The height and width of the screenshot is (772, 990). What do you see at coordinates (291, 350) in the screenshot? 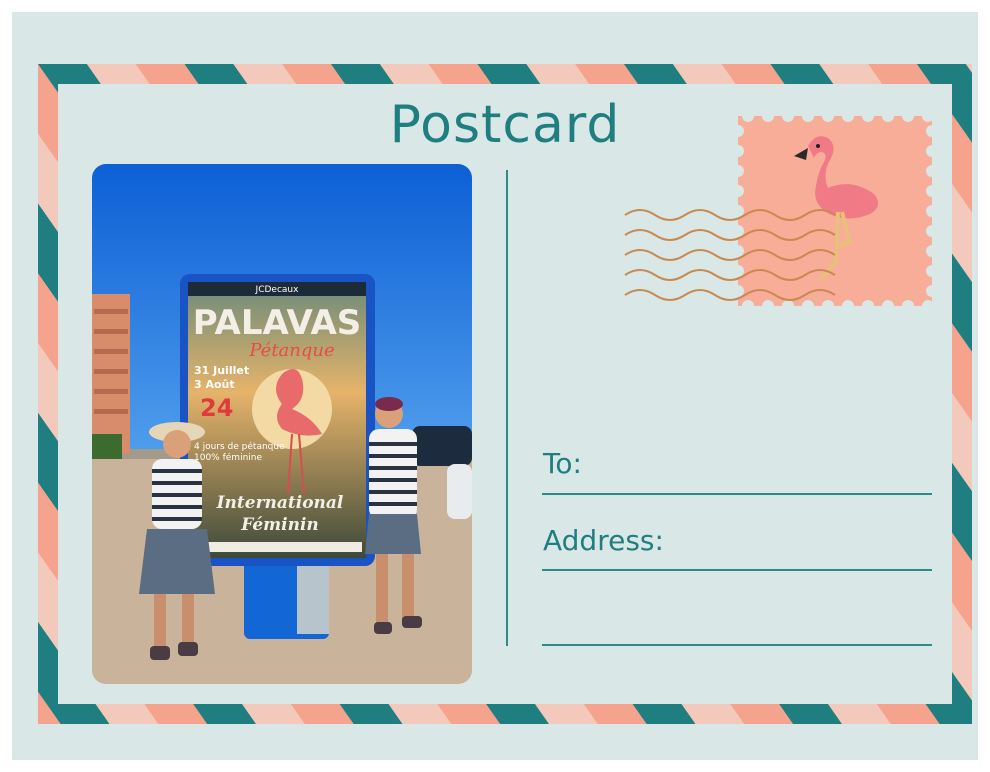
I see `poster-script: Pétanque` at bounding box center [291, 350].